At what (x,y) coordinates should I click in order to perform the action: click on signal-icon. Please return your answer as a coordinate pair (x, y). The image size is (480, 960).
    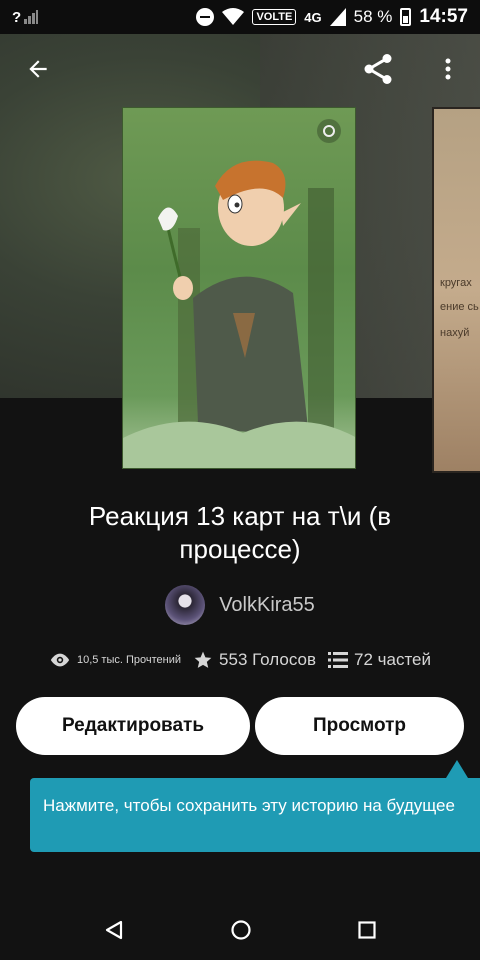
    Looking at the image, I should click on (31, 17).